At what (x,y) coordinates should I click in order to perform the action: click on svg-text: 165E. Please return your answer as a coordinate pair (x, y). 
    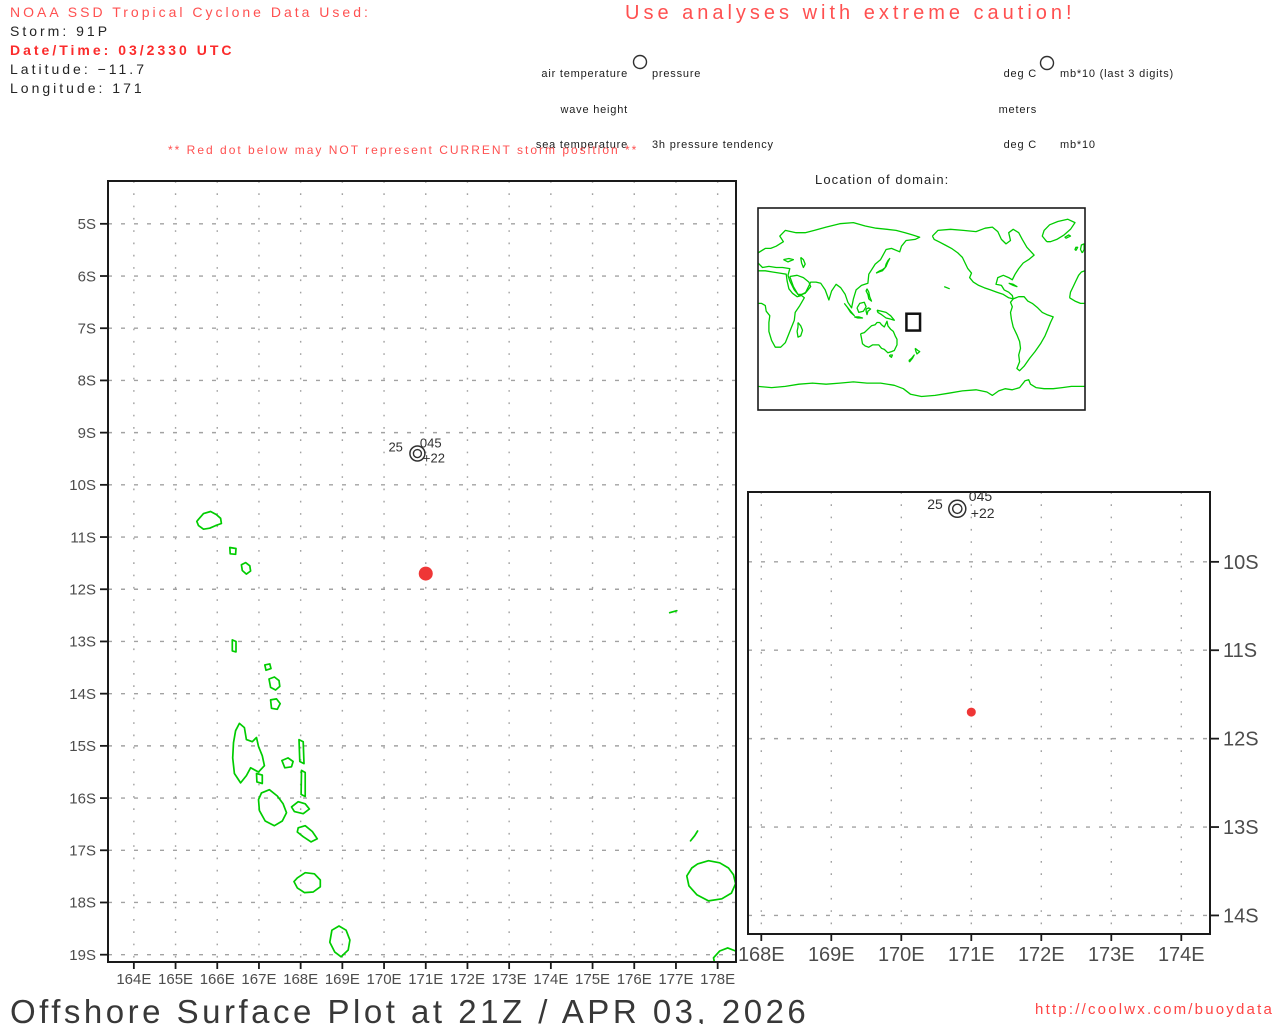
    Looking at the image, I should click on (175, 979).